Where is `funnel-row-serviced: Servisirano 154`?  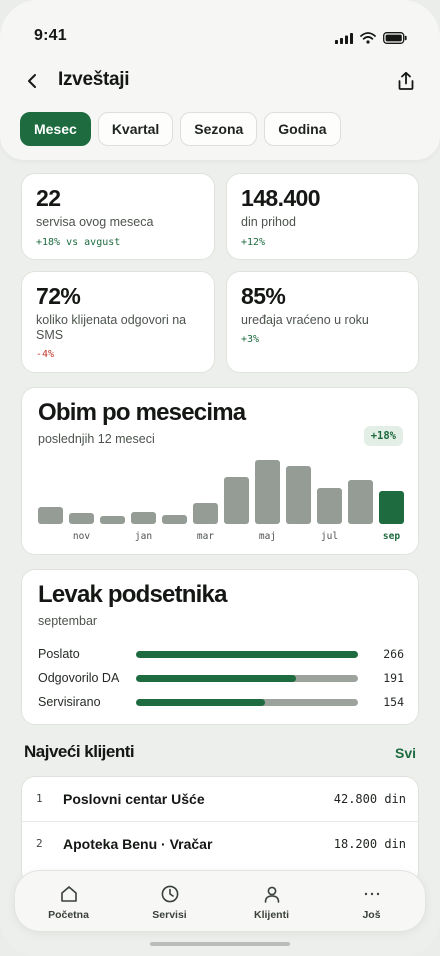 funnel-row-serviced: Servisirano 154 is located at coordinates (221, 703).